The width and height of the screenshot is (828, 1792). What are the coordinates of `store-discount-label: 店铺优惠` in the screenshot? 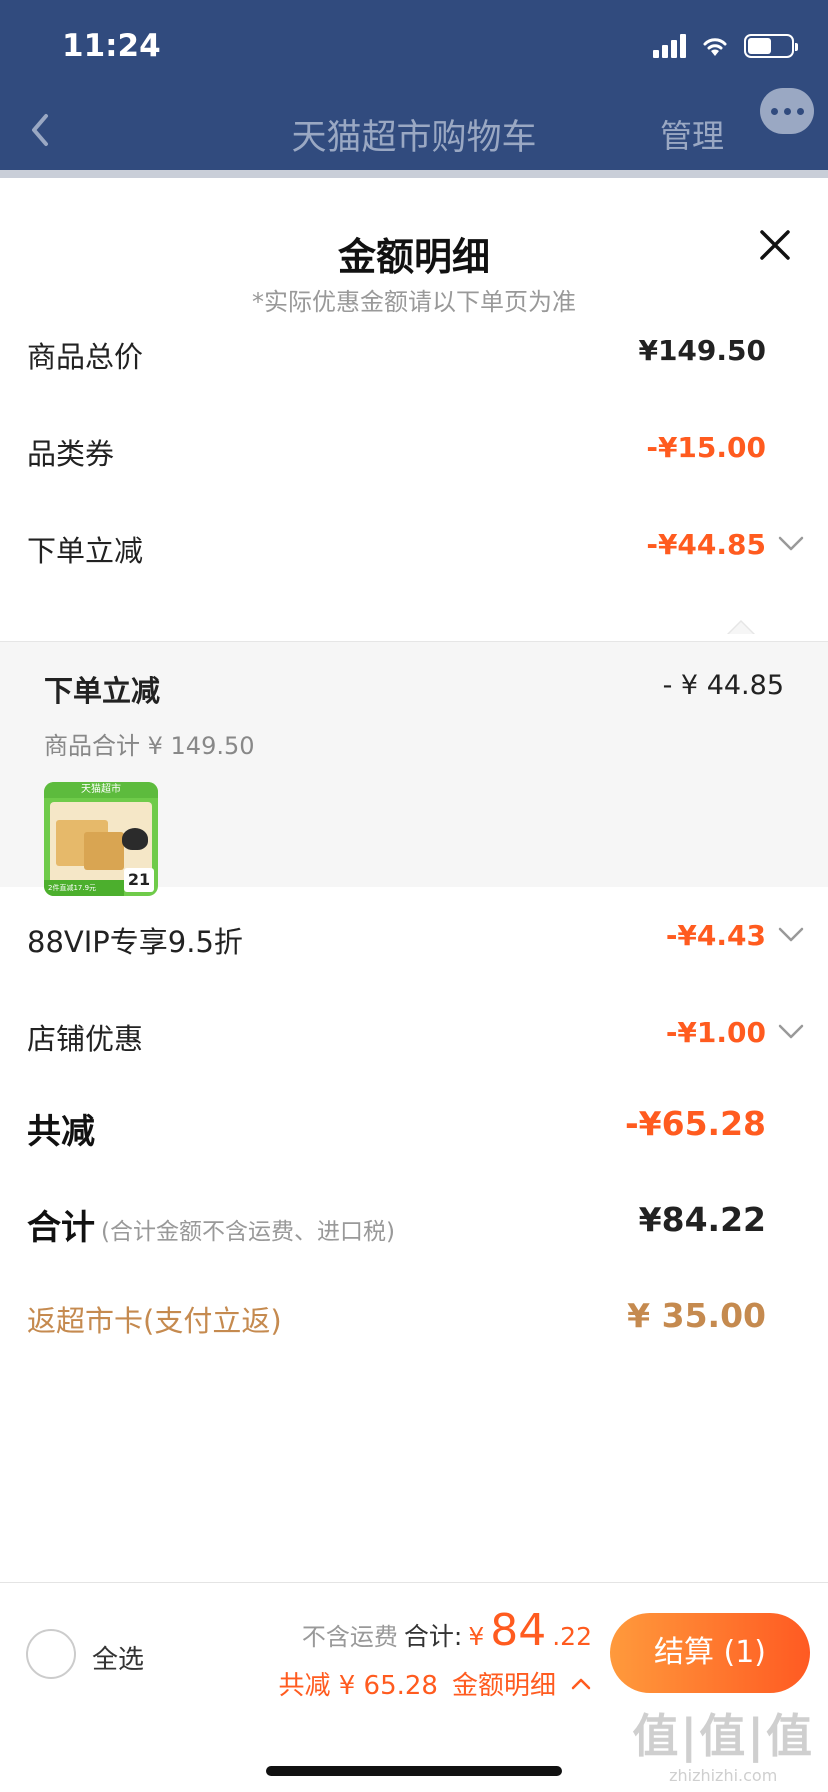 It's located at (85, 1039).